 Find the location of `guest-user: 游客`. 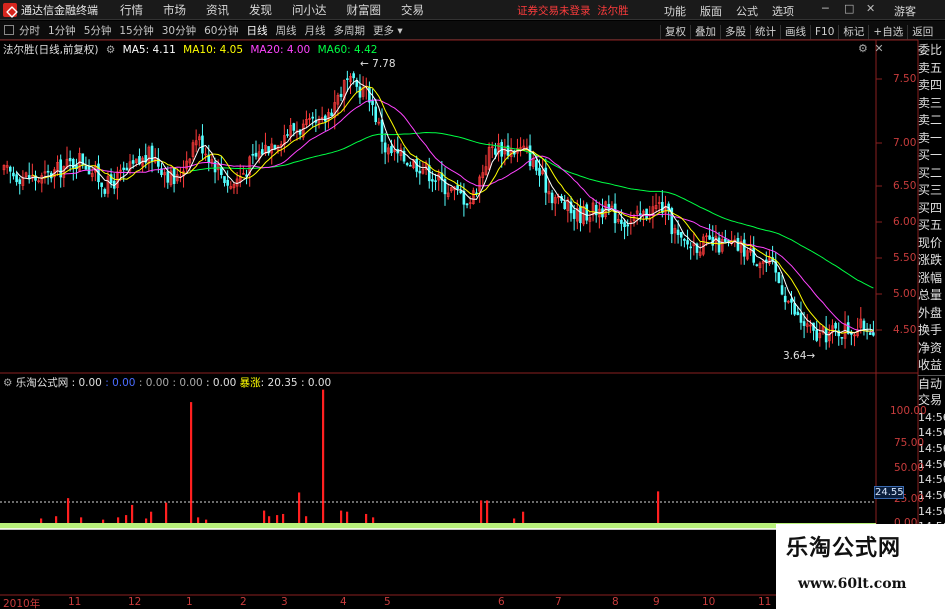

guest-user: 游客 is located at coordinates (905, 11).